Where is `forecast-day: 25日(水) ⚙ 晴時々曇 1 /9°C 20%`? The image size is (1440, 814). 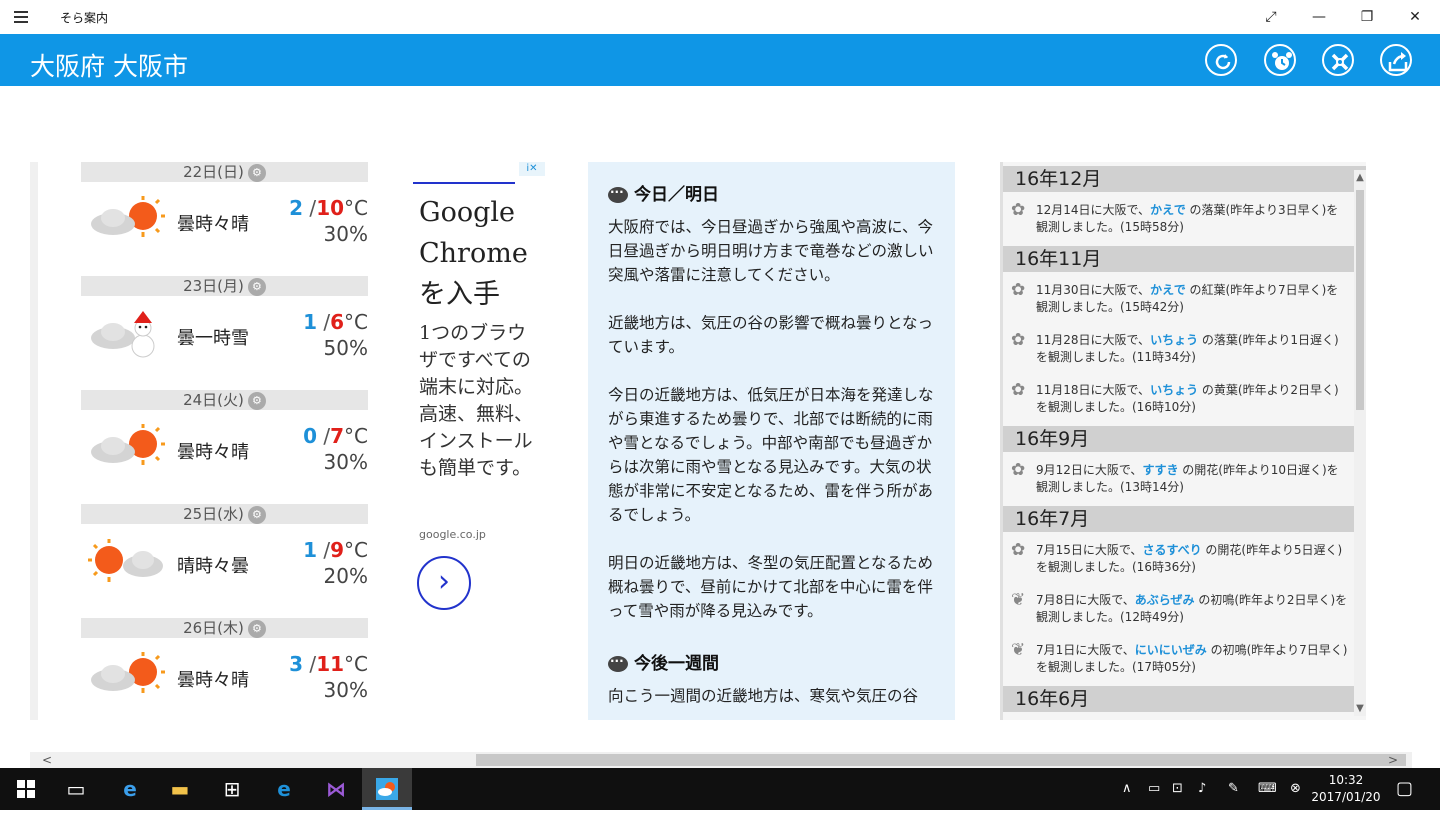 forecast-day: 25日(水) ⚙ 晴時々曇 1 /9°C 20% is located at coordinates (224, 561).